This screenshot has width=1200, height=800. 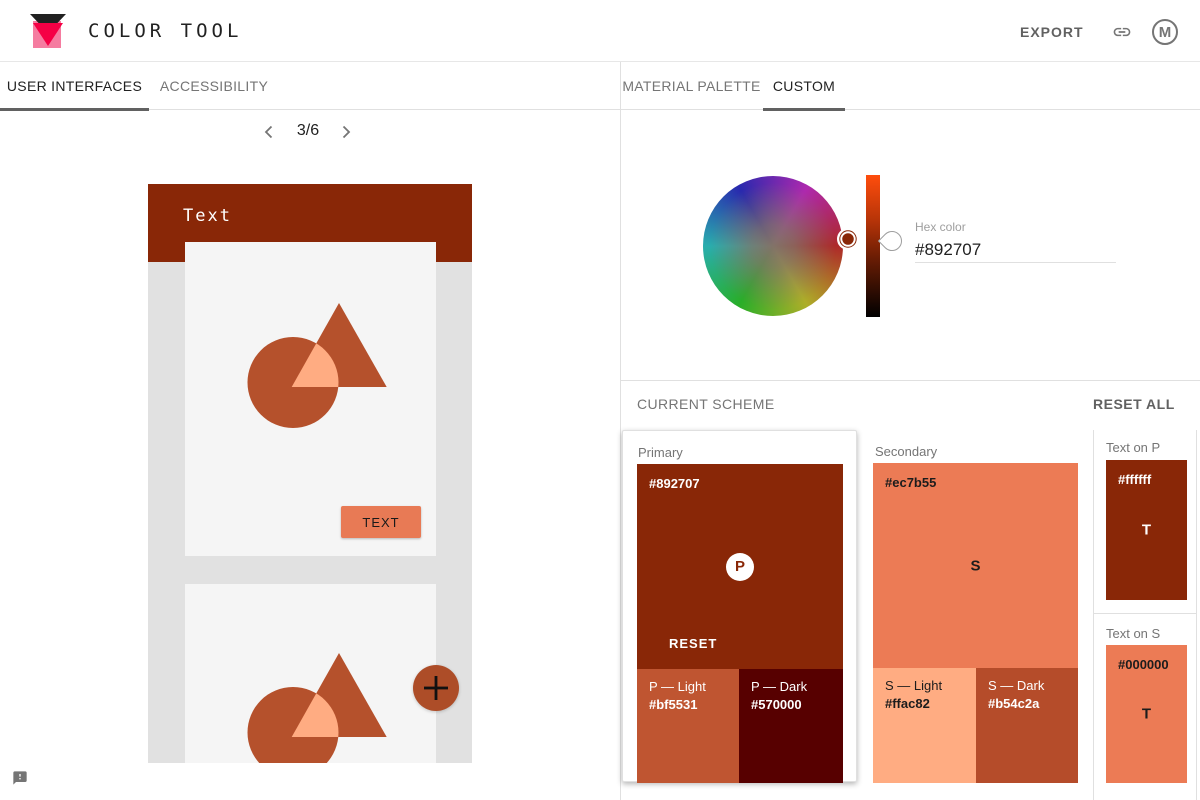 I want to click on secondary-light-hex: #ffac82, so click(x=907, y=703).